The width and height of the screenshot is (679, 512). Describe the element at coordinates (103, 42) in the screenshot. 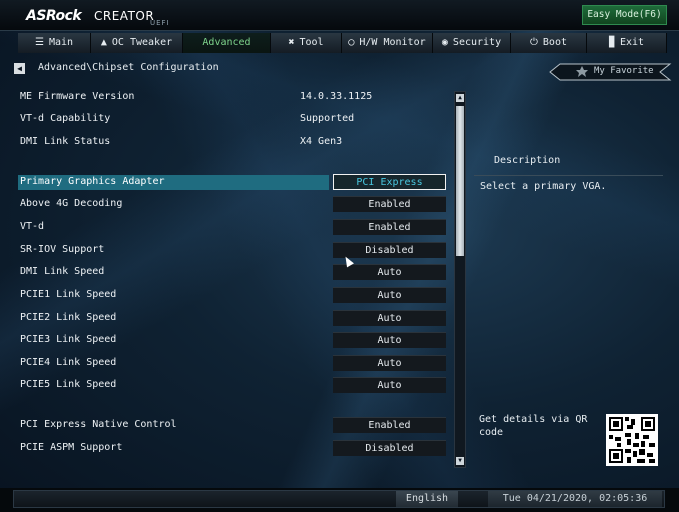

I see `rocket-icon: ▲` at that location.